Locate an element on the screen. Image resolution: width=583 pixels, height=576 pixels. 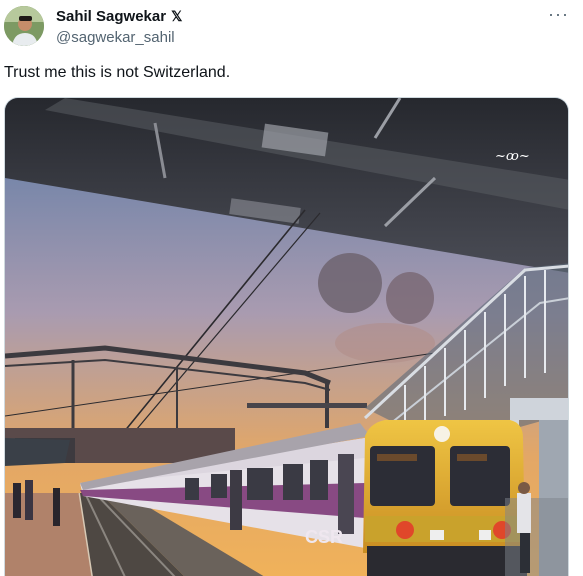
more-options-icon: ··· is located at coordinates (558, 14).